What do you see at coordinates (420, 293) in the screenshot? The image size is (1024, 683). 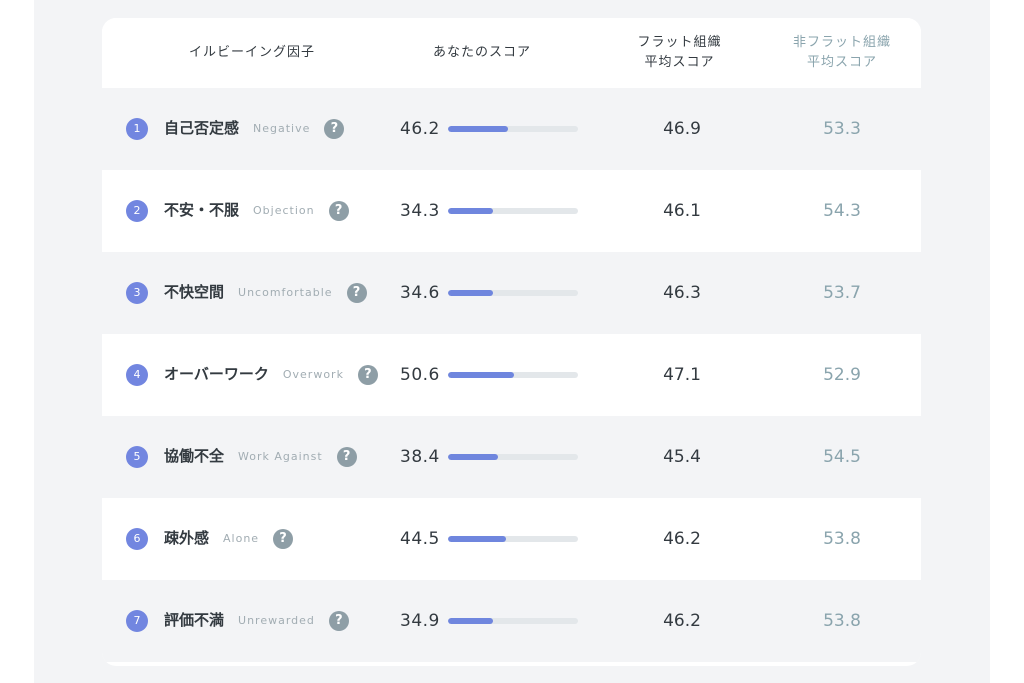 I see `your-score-value: 34.6` at bounding box center [420, 293].